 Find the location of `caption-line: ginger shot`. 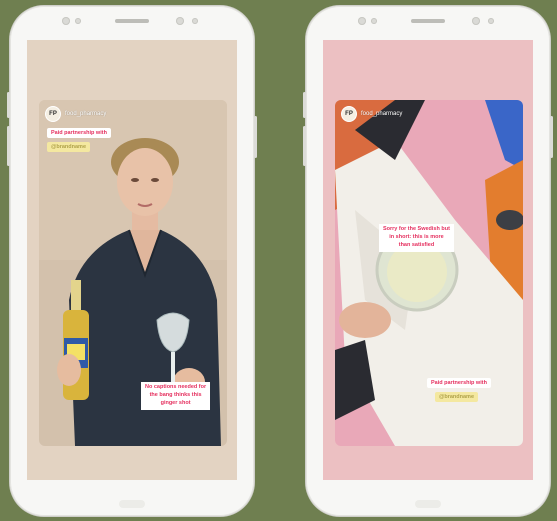

caption-line: ginger shot is located at coordinates (175, 402).